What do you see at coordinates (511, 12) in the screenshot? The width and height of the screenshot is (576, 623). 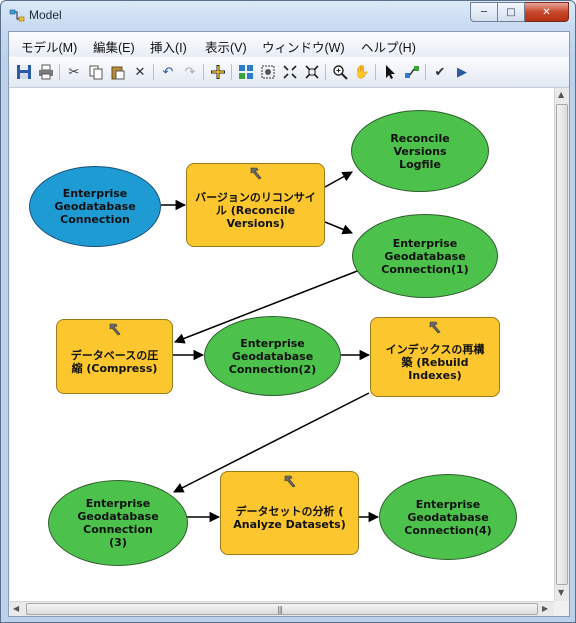 I see `maximize-button: □` at bounding box center [511, 12].